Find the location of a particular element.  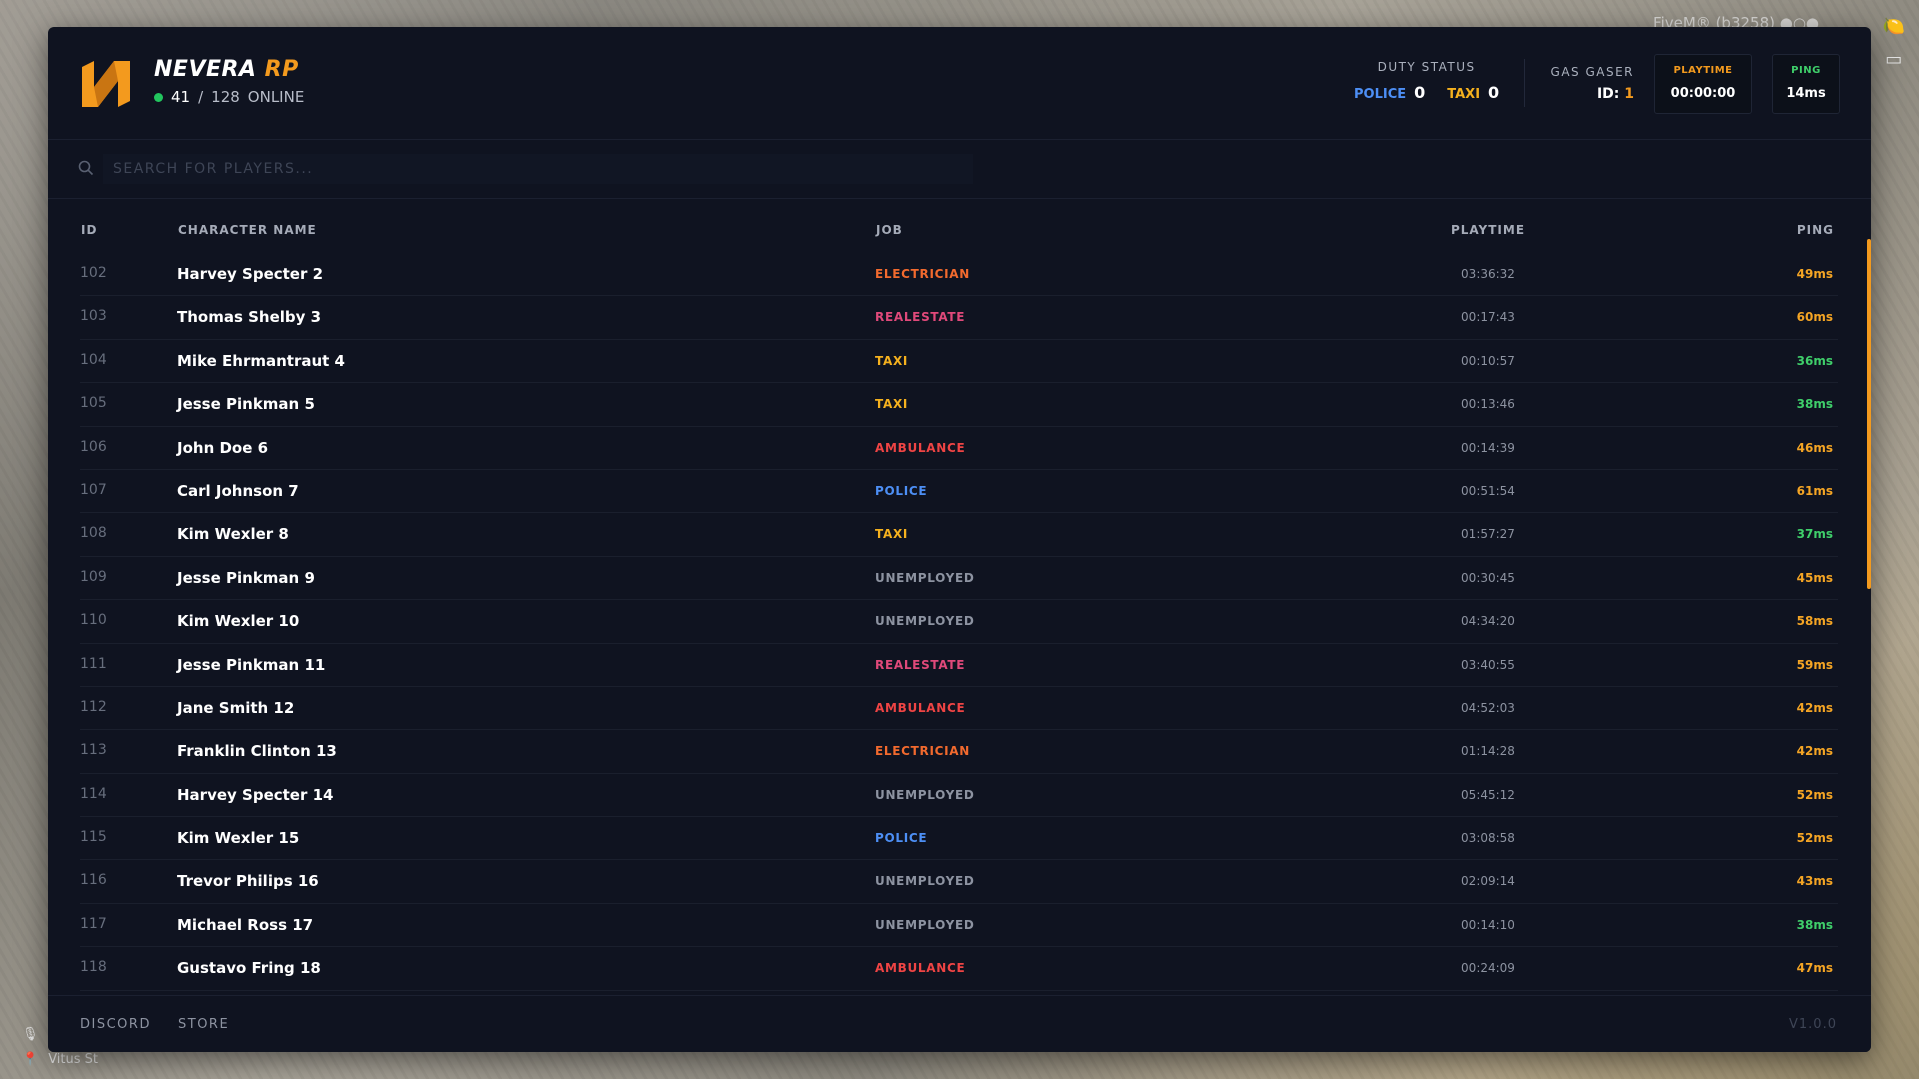

playtime-cell: 00:30:45 is located at coordinates (1488, 577).